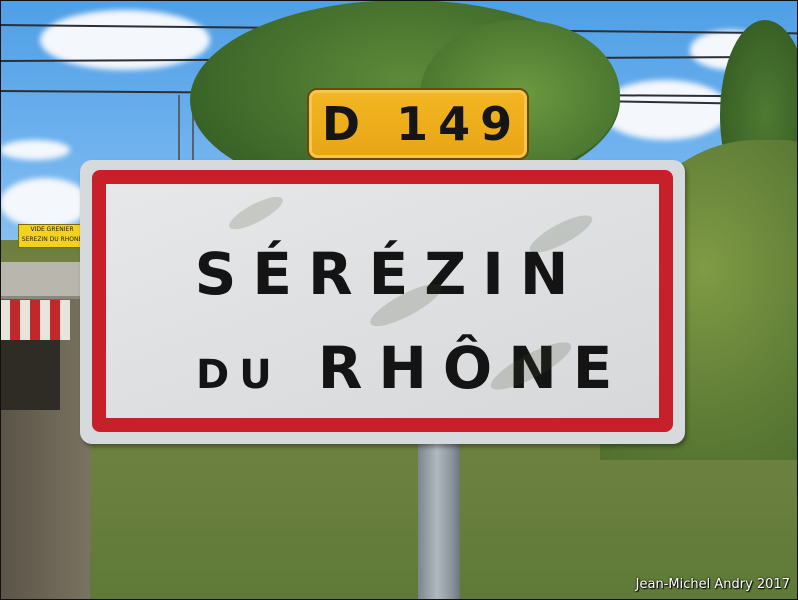  Describe the element at coordinates (422, 124) in the screenshot. I see `route-number: D 149` at that location.